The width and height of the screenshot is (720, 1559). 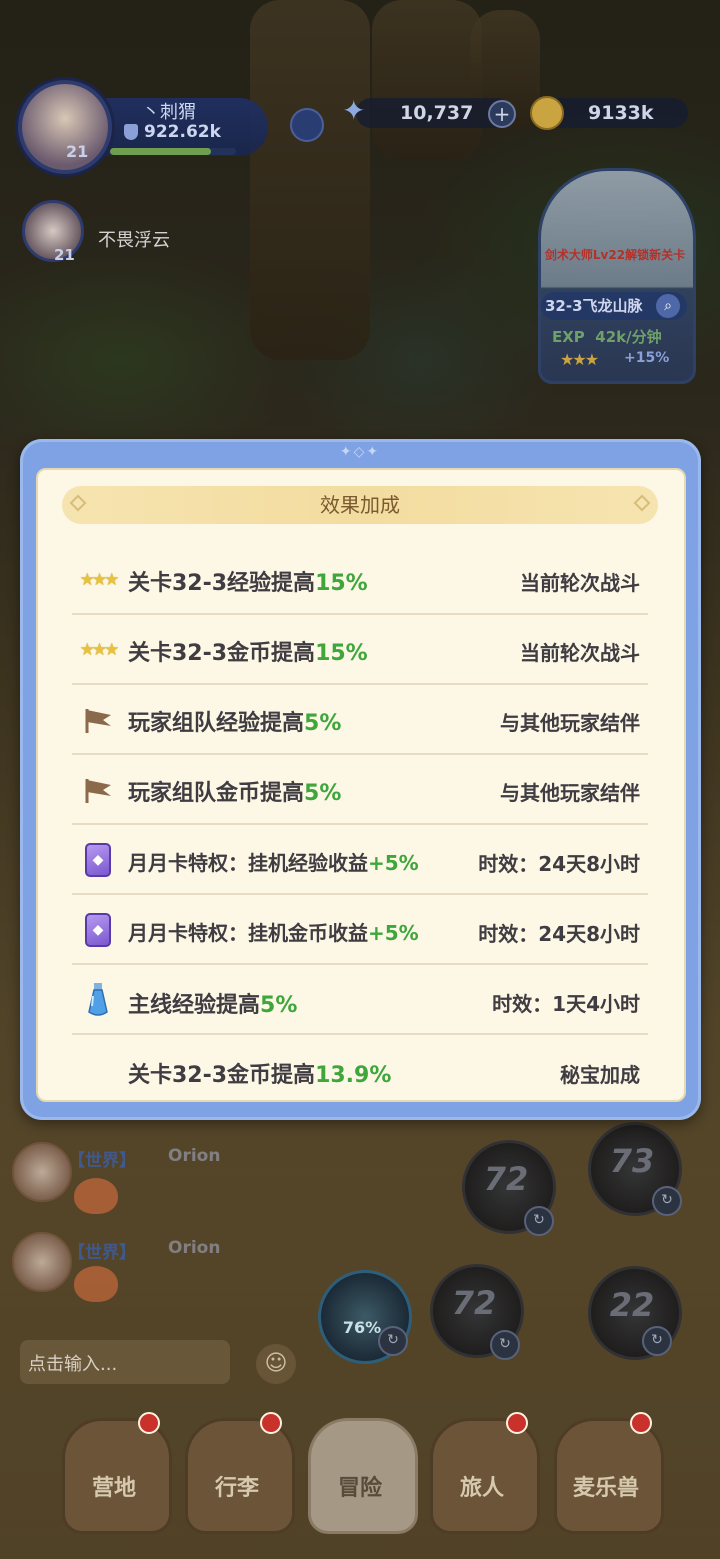 I want to click on bonus-condition: 秘宝加成, so click(x=600, y=1075).